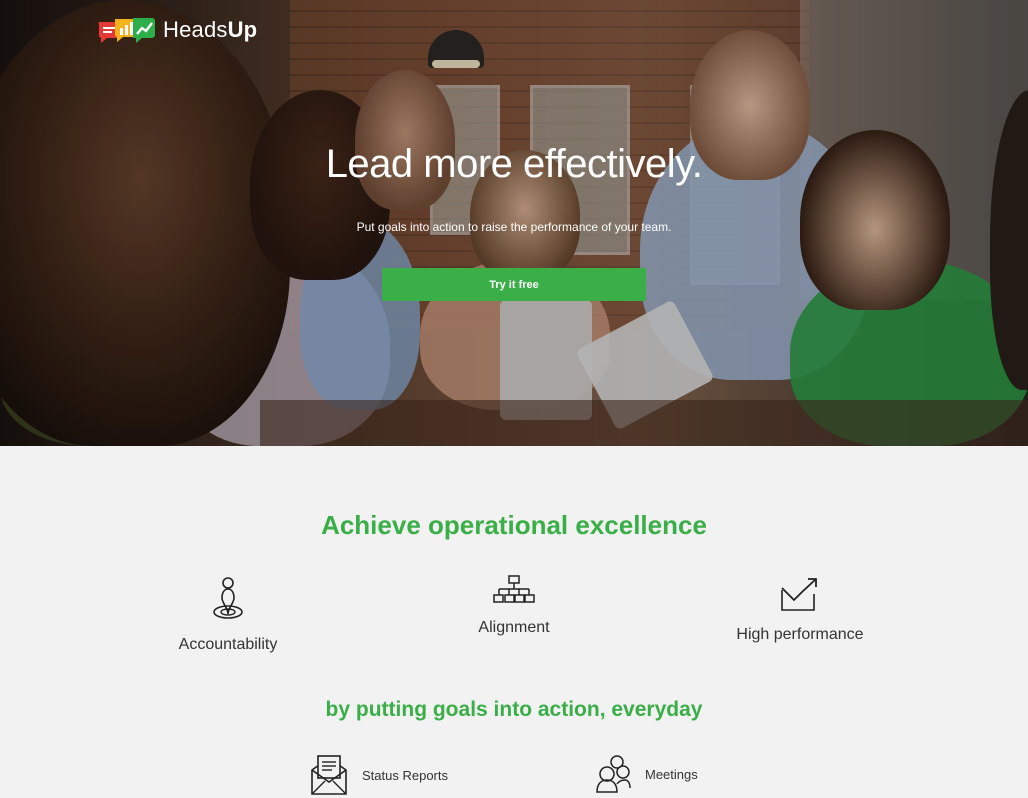 The width and height of the screenshot is (1028, 798). Describe the element at coordinates (613, 774) in the screenshot. I see `meeting-people-icon` at that location.